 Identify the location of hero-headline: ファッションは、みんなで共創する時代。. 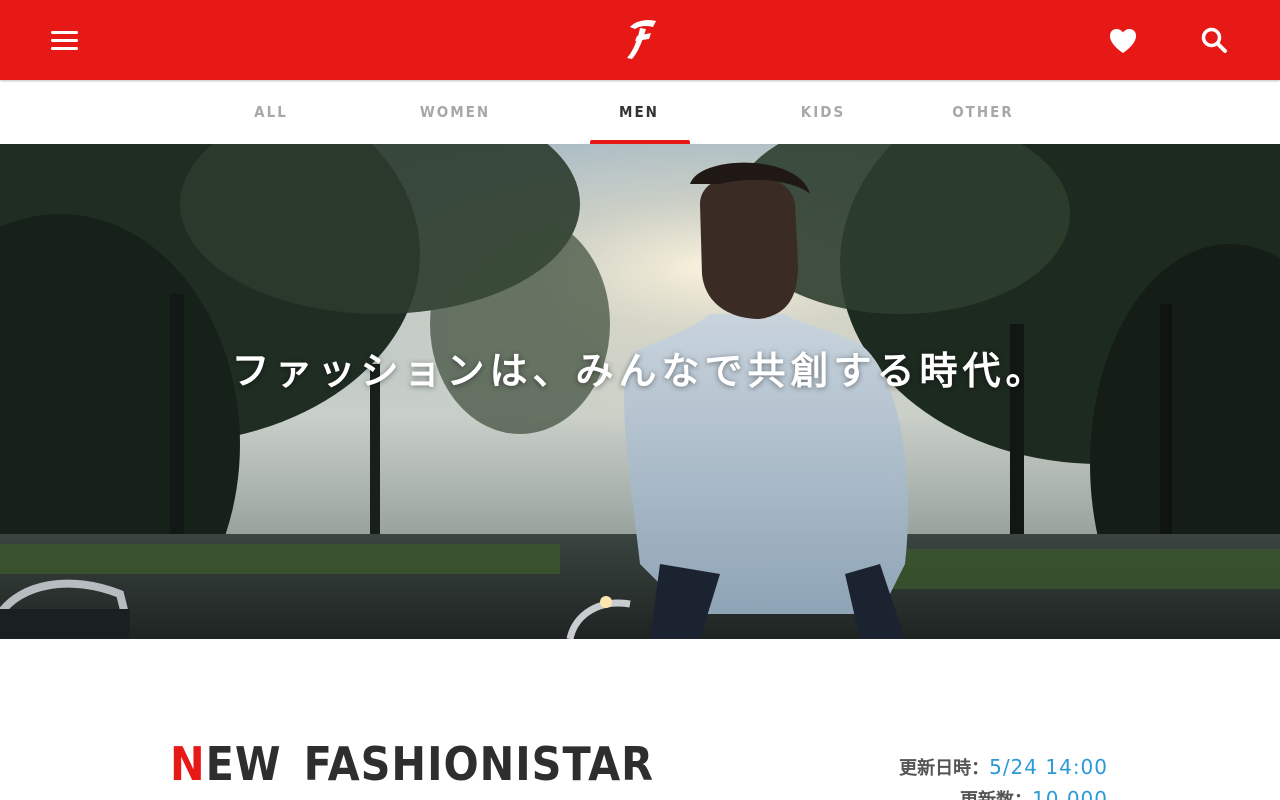
(640, 371).